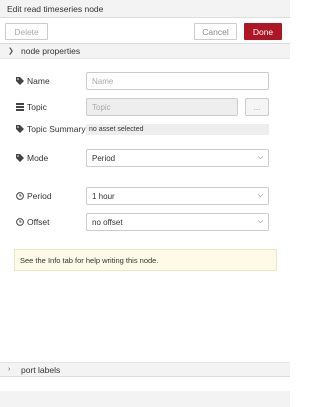  What do you see at coordinates (162, 107) in the screenshot?
I see `topic-input: Topic` at bounding box center [162, 107].